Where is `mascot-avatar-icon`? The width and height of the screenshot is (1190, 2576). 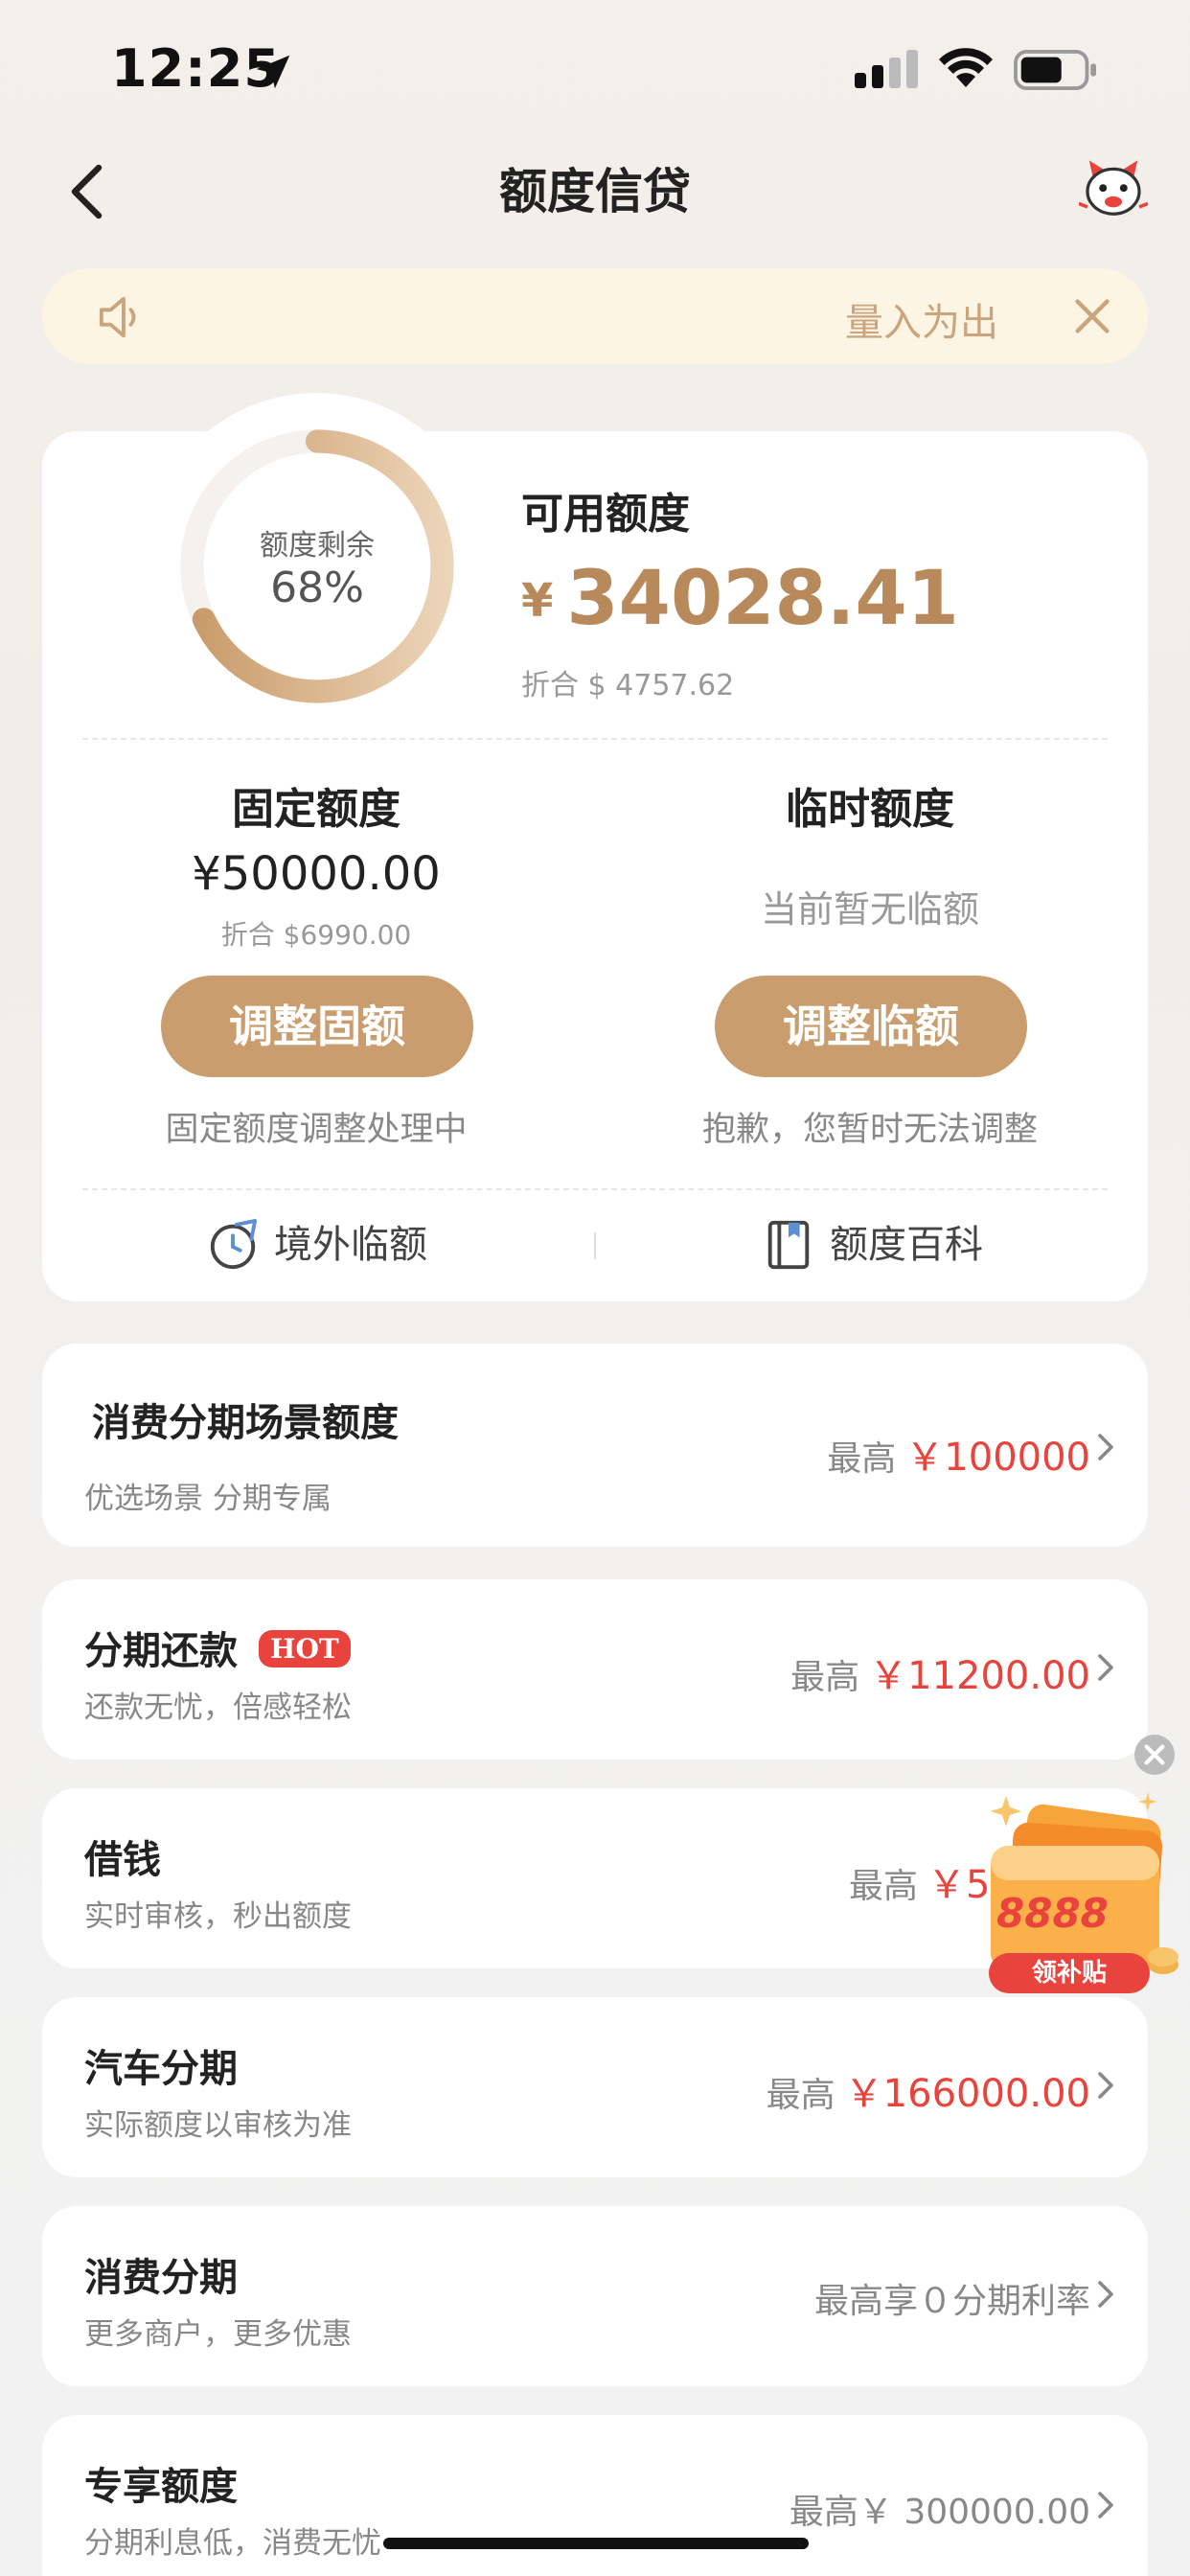
mascot-avatar-icon is located at coordinates (1113, 189).